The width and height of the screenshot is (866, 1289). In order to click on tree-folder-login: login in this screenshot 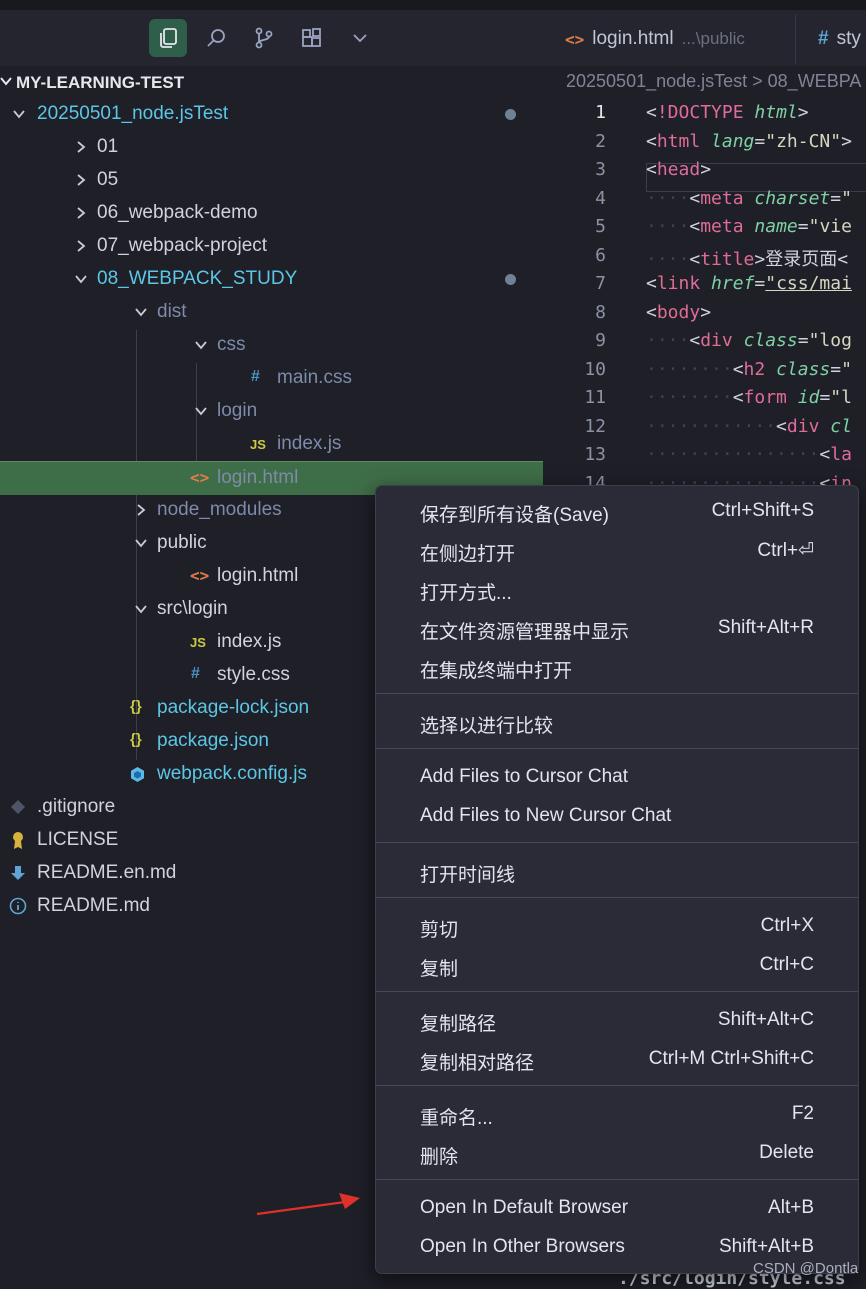, I will do `click(271, 411)`.